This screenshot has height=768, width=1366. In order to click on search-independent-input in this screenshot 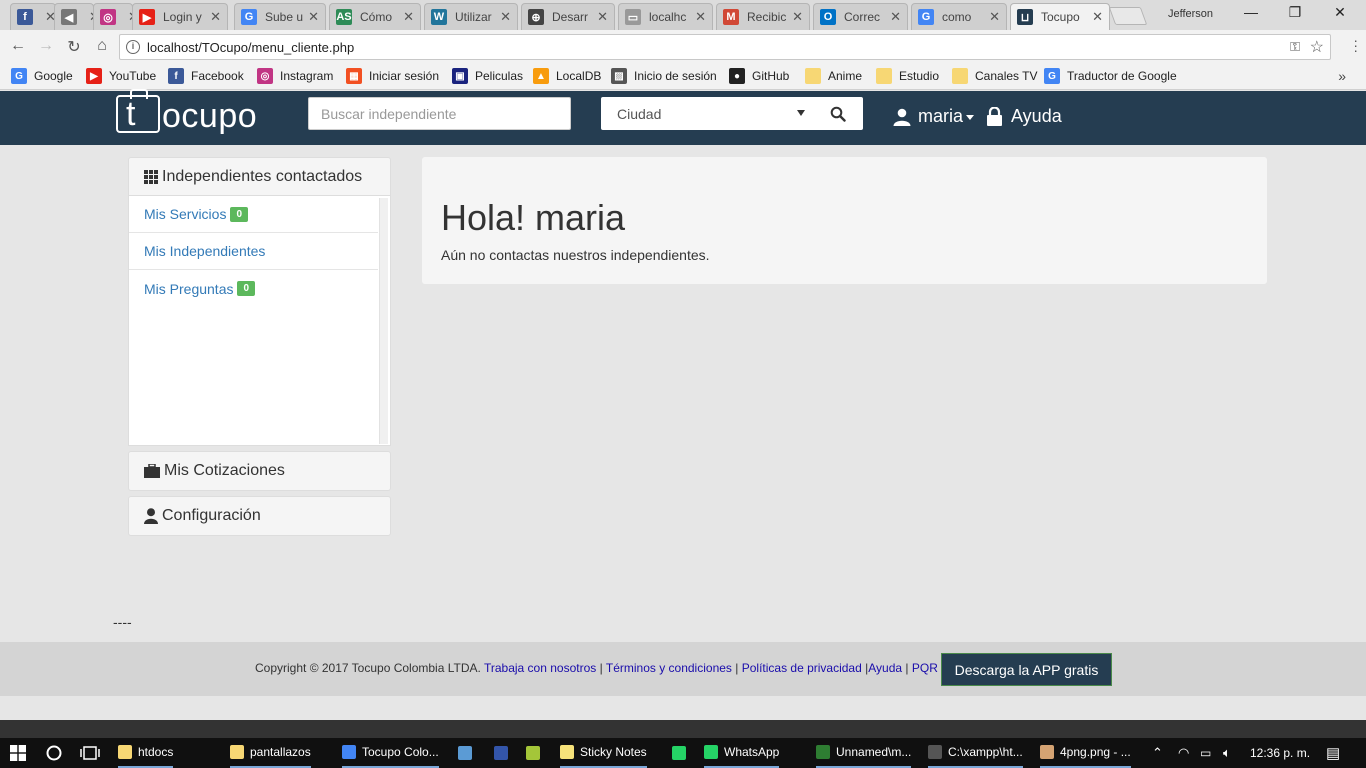, I will do `click(439, 113)`.